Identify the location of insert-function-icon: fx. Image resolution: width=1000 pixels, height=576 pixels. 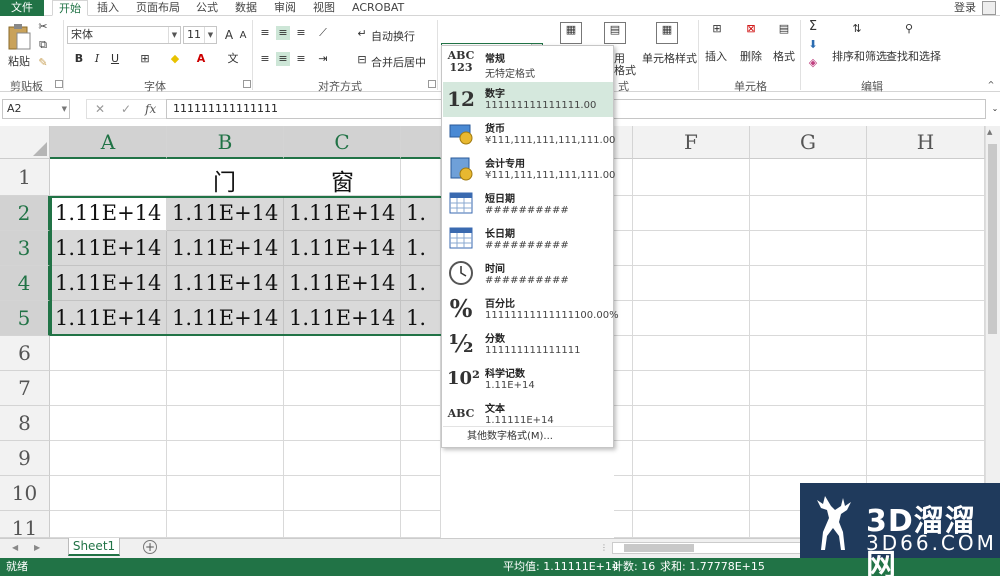
(150, 109).